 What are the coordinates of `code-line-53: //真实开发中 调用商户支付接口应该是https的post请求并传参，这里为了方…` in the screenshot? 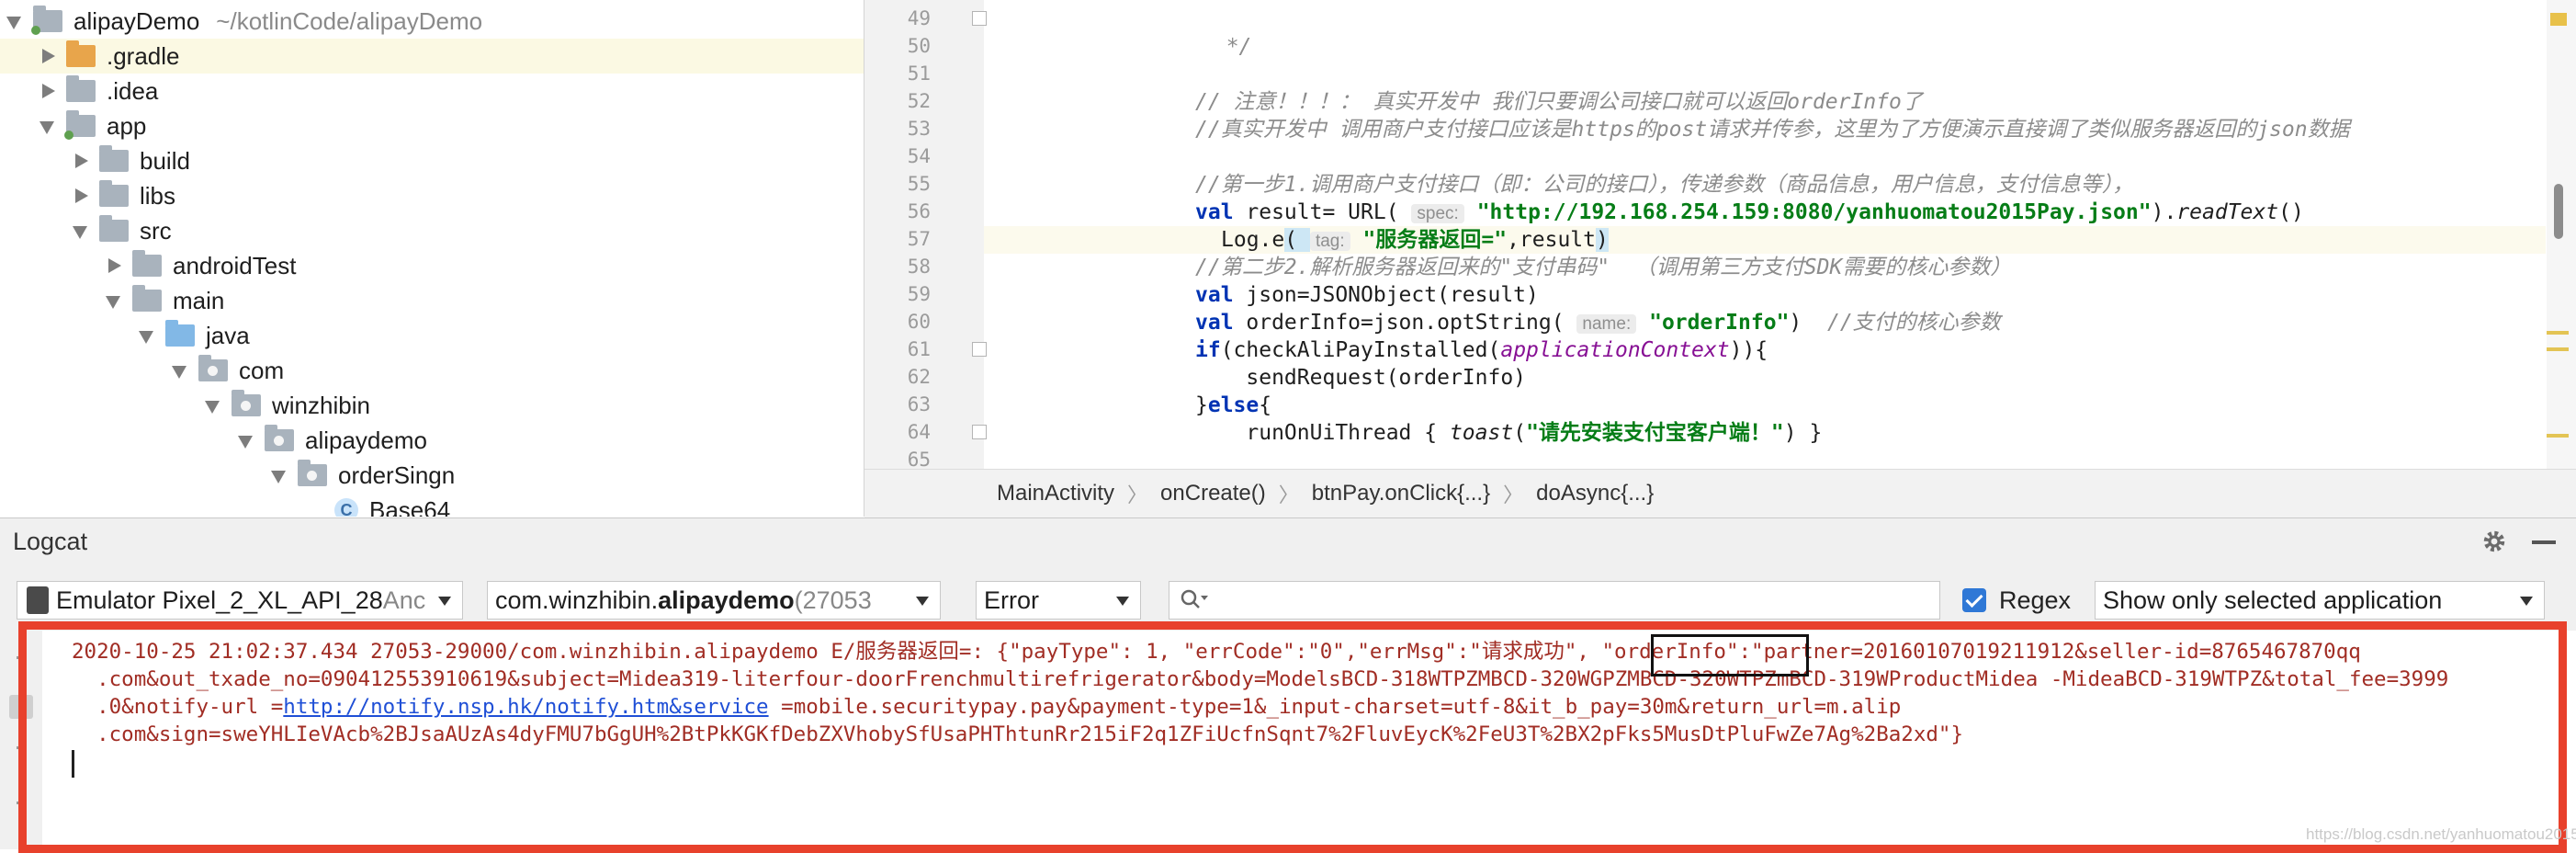 It's located at (1772, 130).